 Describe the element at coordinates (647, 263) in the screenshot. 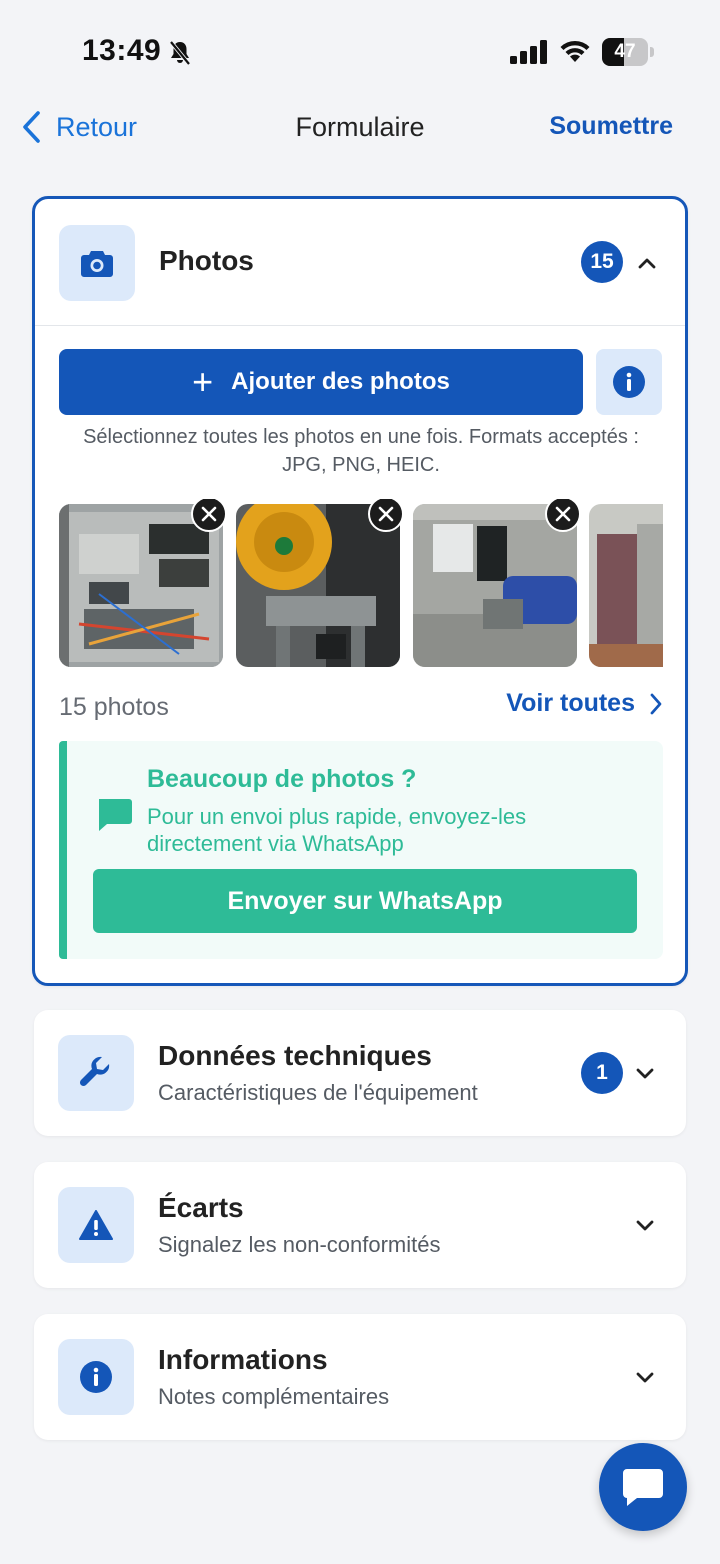

I see `chevron-up-icon` at that location.